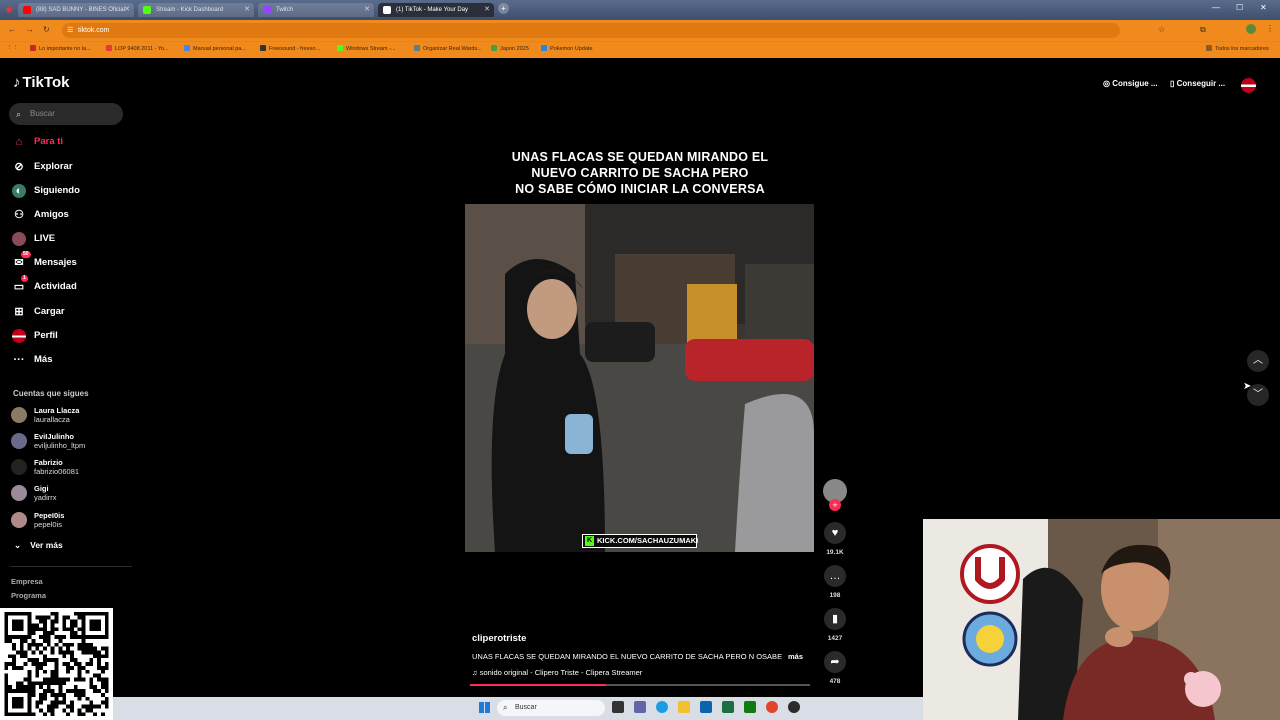 This screenshot has width=1280, height=720. Describe the element at coordinates (19, 239) in the screenshot. I see `live-icon` at that location.